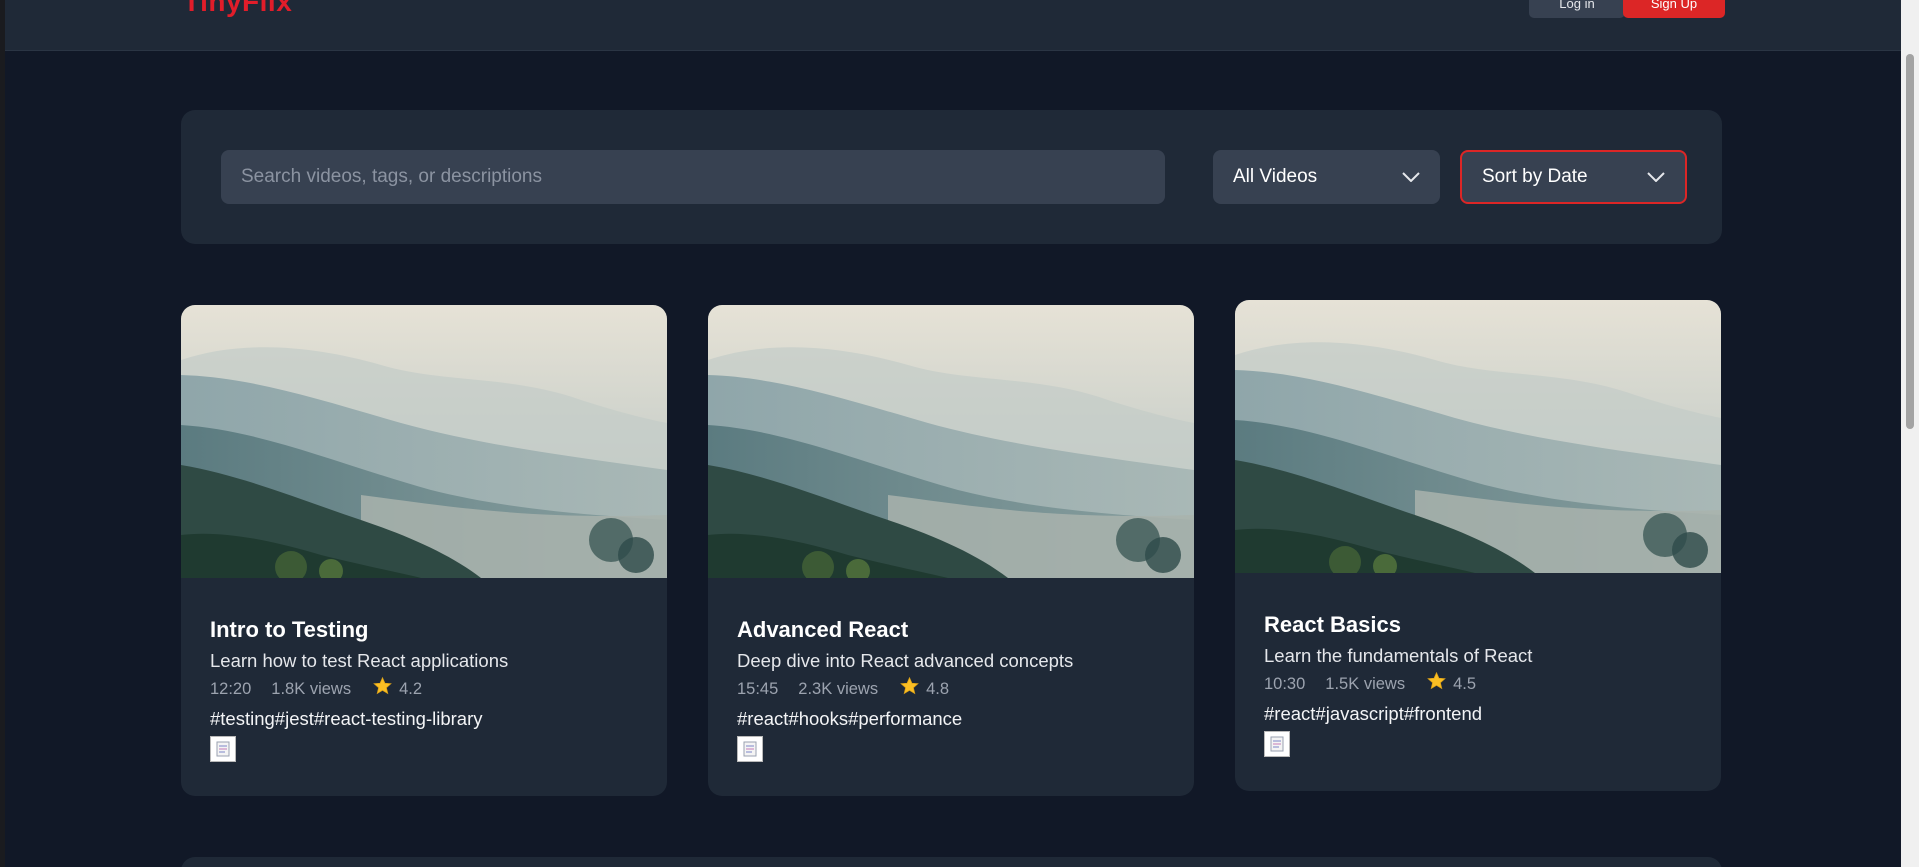  I want to click on site-logo: TinyFlix, so click(237, 9).